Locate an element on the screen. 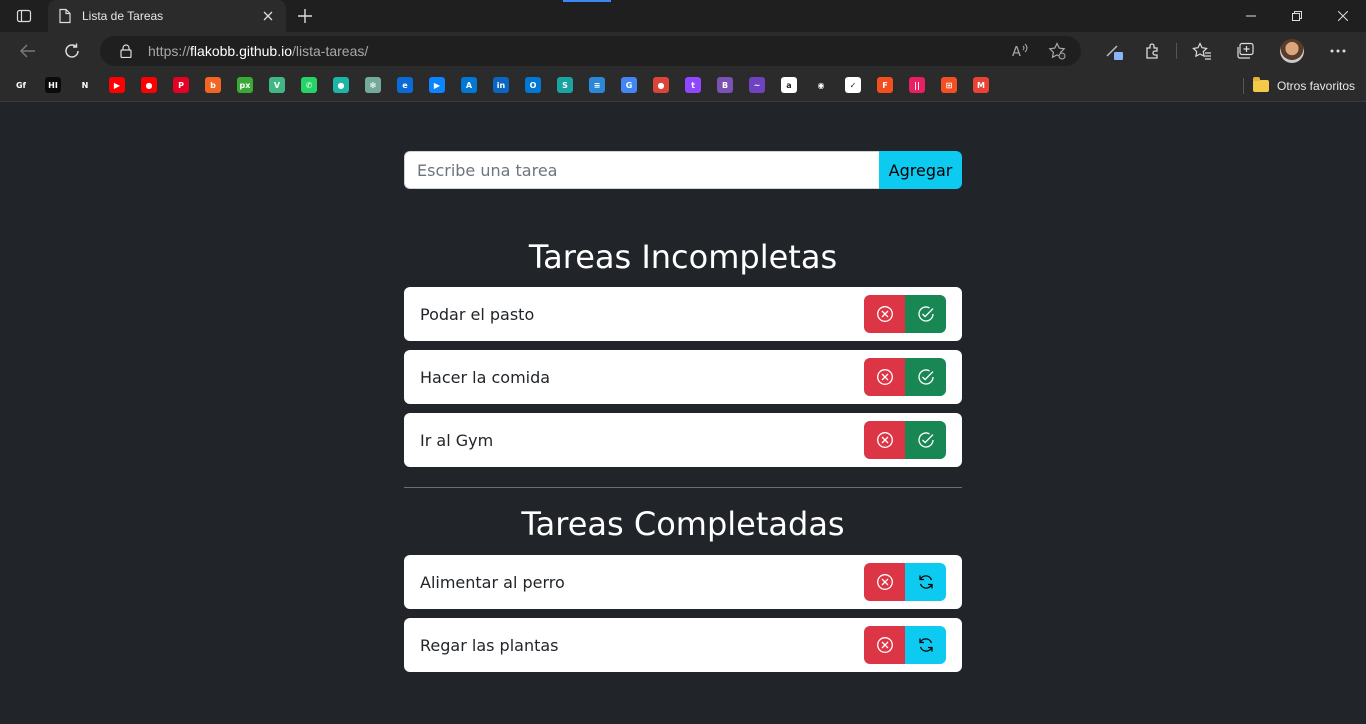 The image size is (1366, 724). section-divider is located at coordinates (683, 487).